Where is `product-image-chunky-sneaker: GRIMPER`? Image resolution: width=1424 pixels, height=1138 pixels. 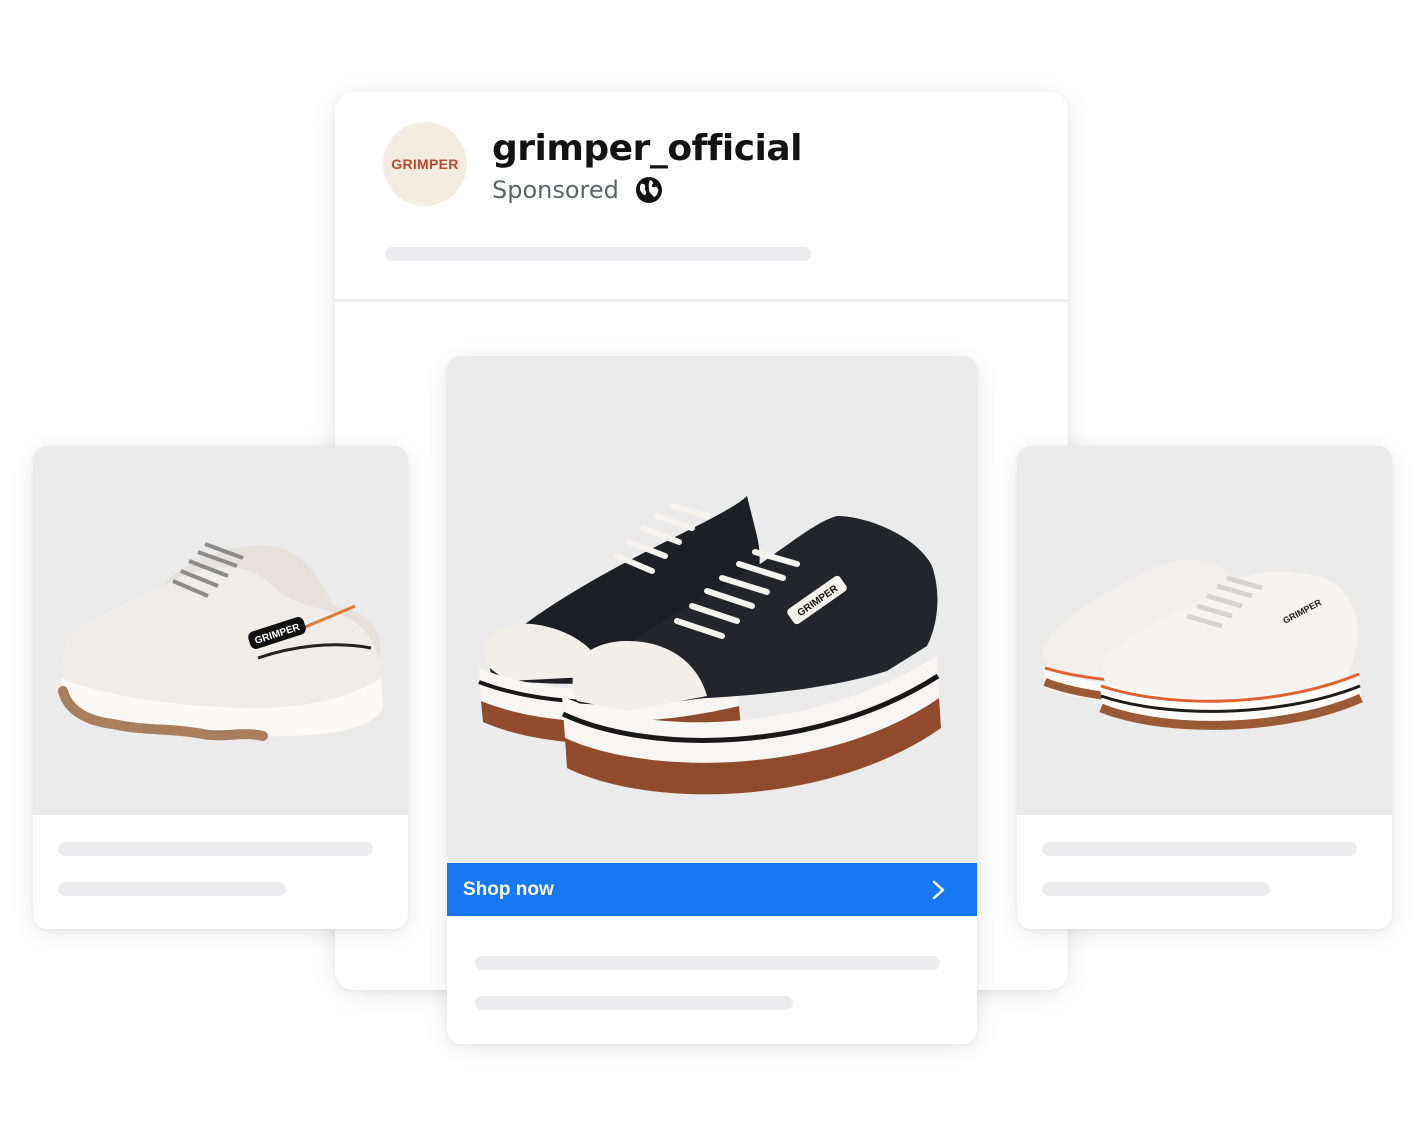 product-image-chunky-sneaker: GRIMPER is located at coordinates (220, 630).